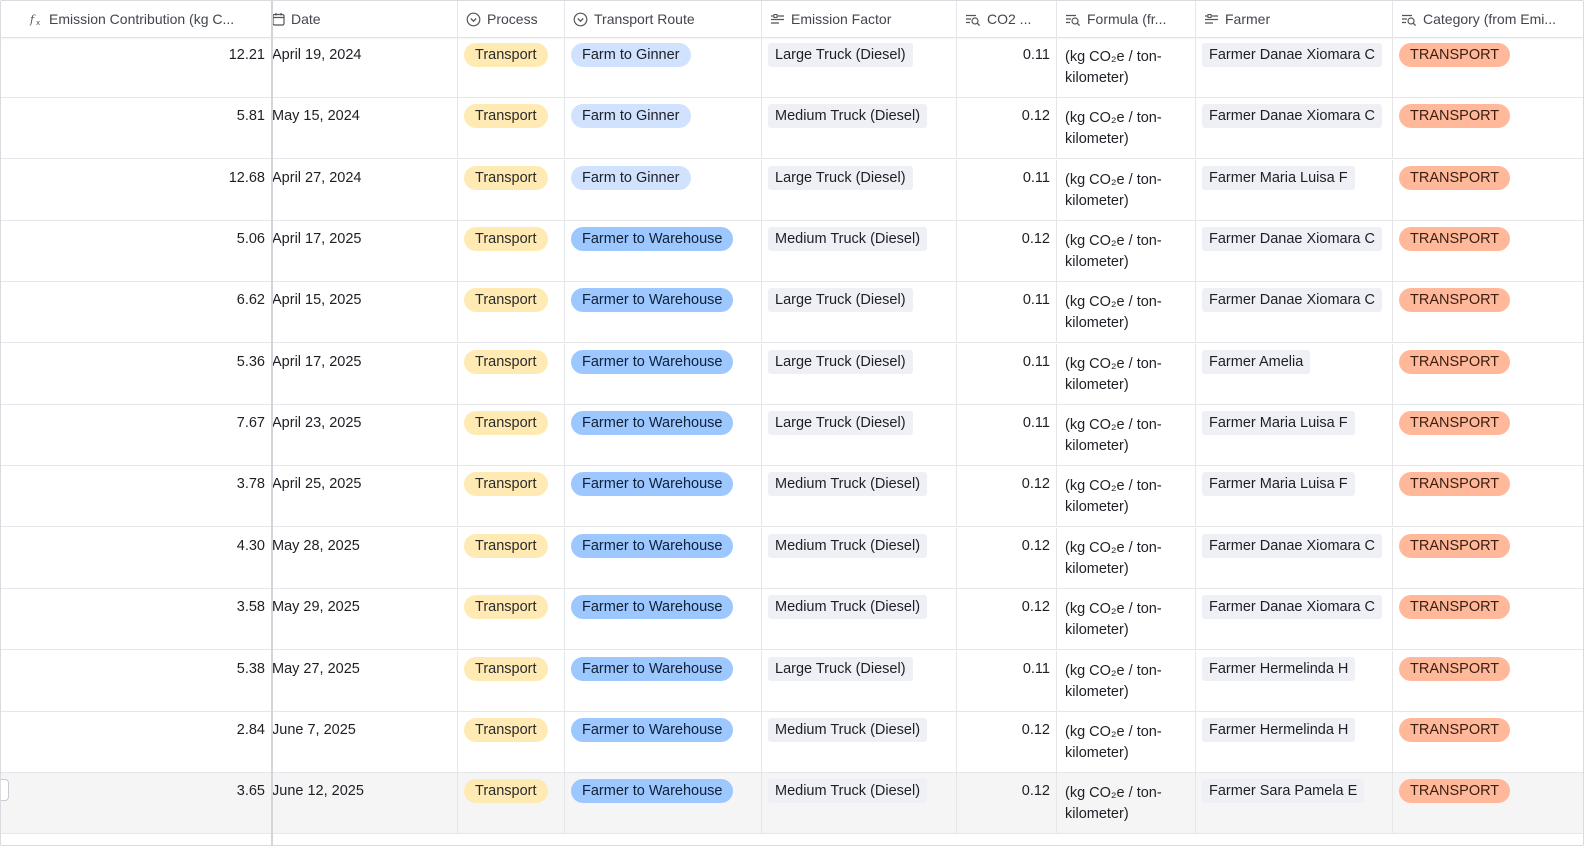 This screenshot has height=846, width=1584. Describe the element at coordinates (1294, 804) in the screenshot. I see `cell-farmer: Farmer Sara Pamela E` at that location.